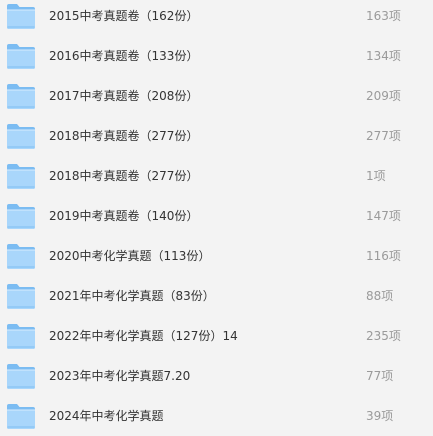 The height and width of the screenshot is (436, 433). I want to click on folder-row: 2018中考真题卷（277份） 277项, so click(216, 136).